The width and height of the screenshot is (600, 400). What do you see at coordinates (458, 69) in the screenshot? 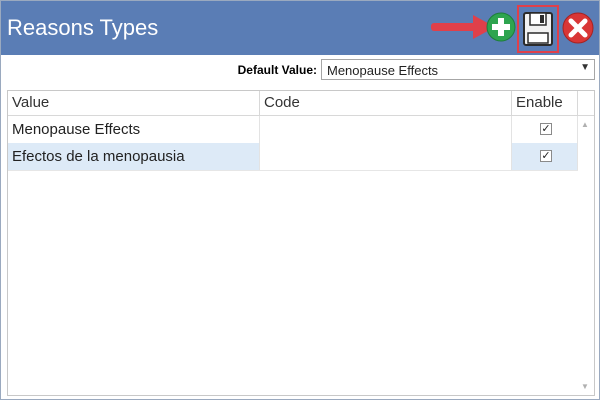
I see `default-value-select: Menopause Effects ▼` at bounding box center [458, 69].